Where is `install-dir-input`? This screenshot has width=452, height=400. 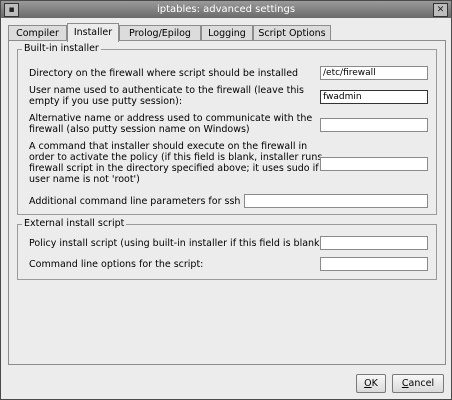 install-dir-input is located at coordinates (374, 73).